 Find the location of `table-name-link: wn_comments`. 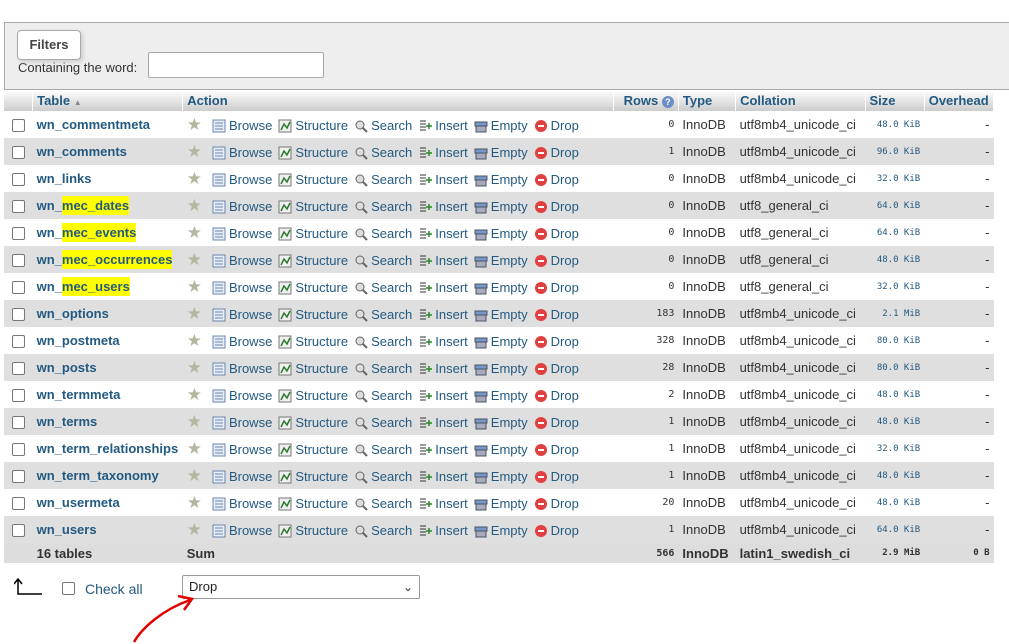

table-name-link: wn_comments is located at coordinates (107, 151).